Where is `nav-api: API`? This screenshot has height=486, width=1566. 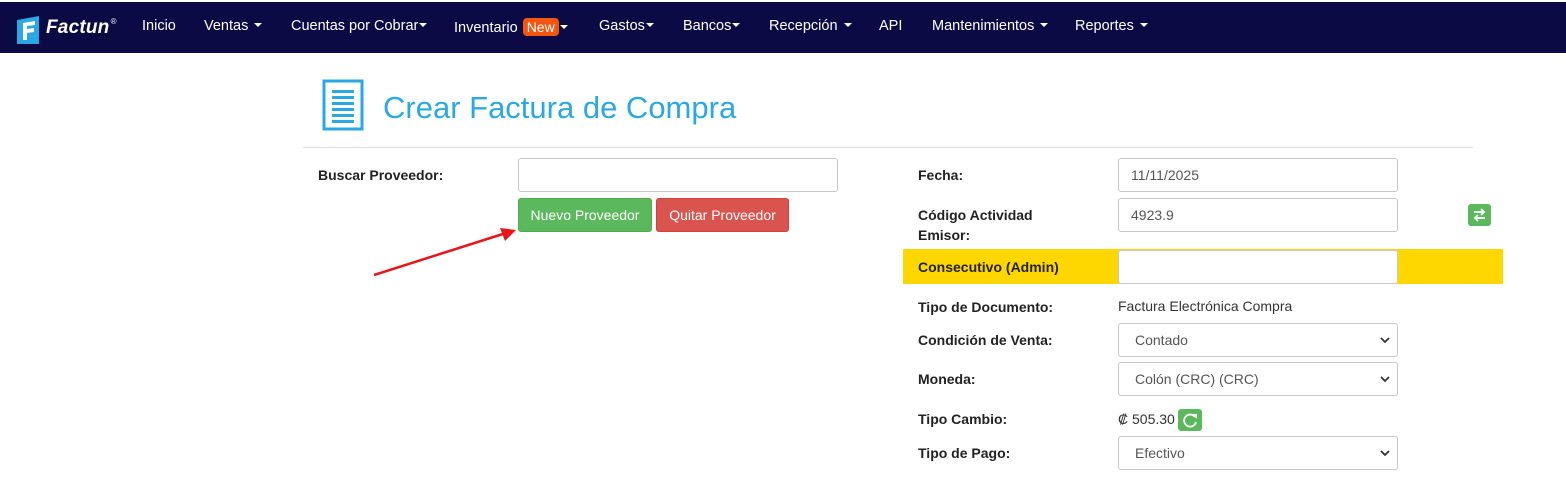
nav-api: API is located at coordinates (890, 26).